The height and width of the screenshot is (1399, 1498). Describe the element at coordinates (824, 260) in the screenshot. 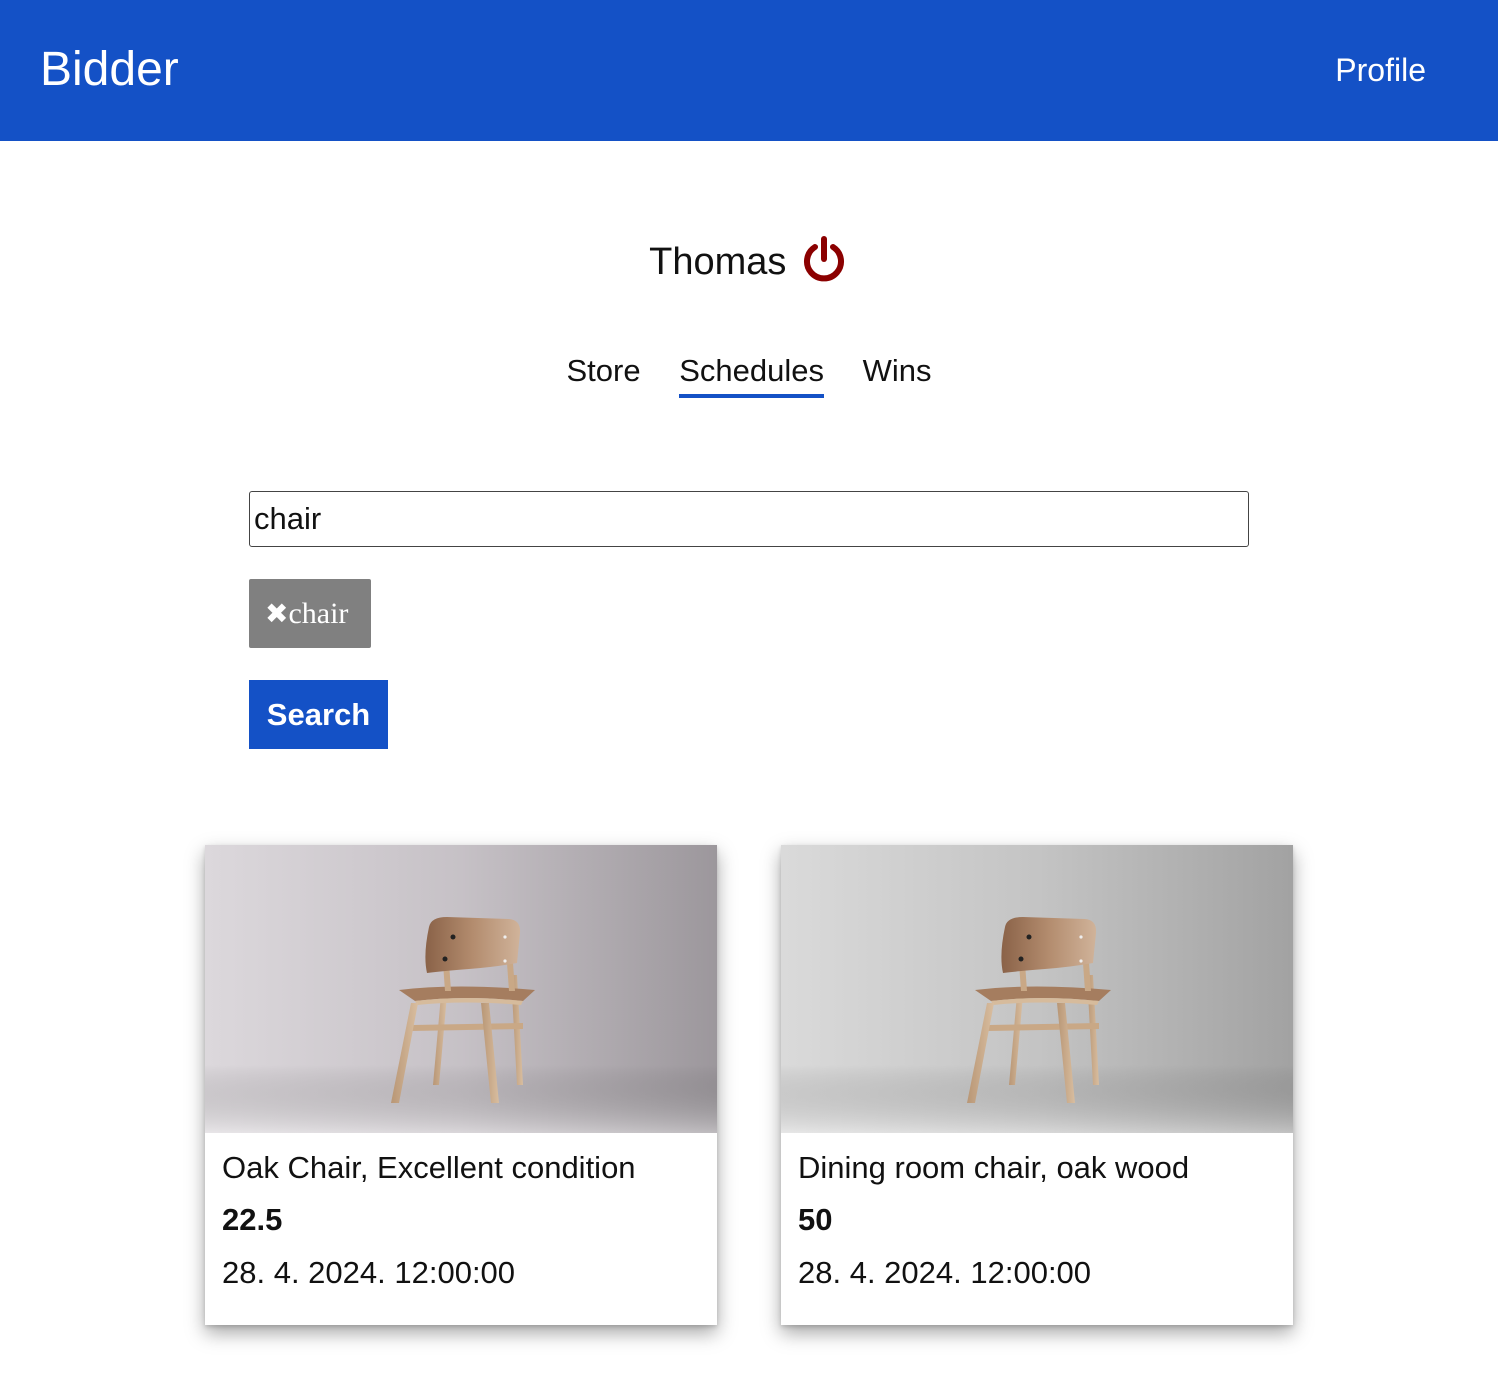

I see `power-icon` at that location.